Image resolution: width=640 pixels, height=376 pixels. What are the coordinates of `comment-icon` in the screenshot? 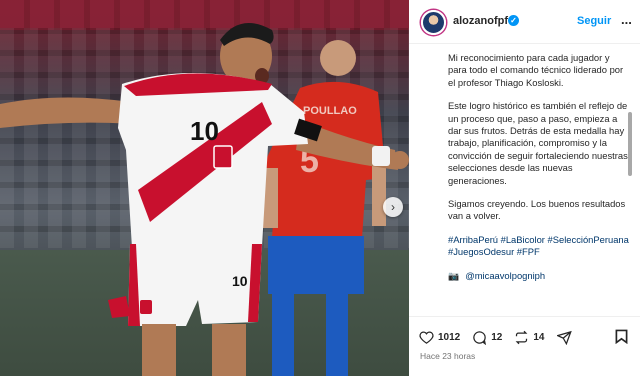 It's located at (480, 337).